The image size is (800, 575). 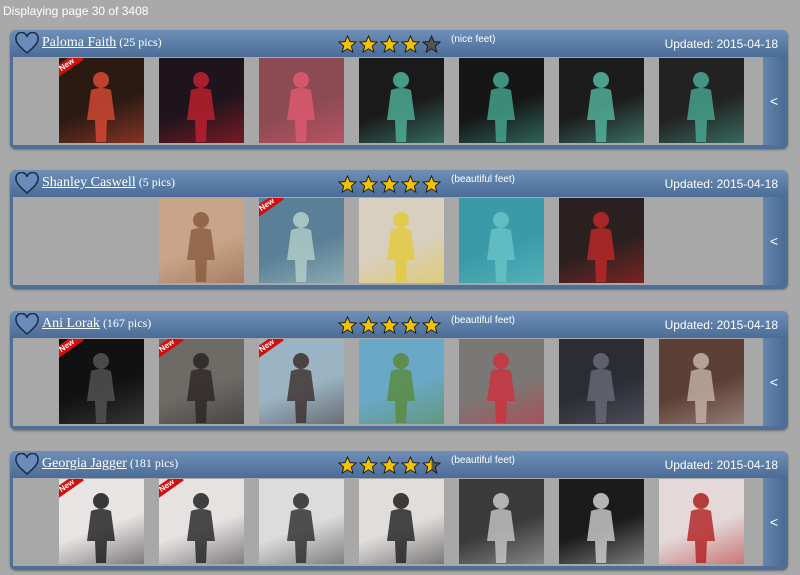 I want to click on name-line: Shanley Caswell (5 pics), so click(x=108, y=183).